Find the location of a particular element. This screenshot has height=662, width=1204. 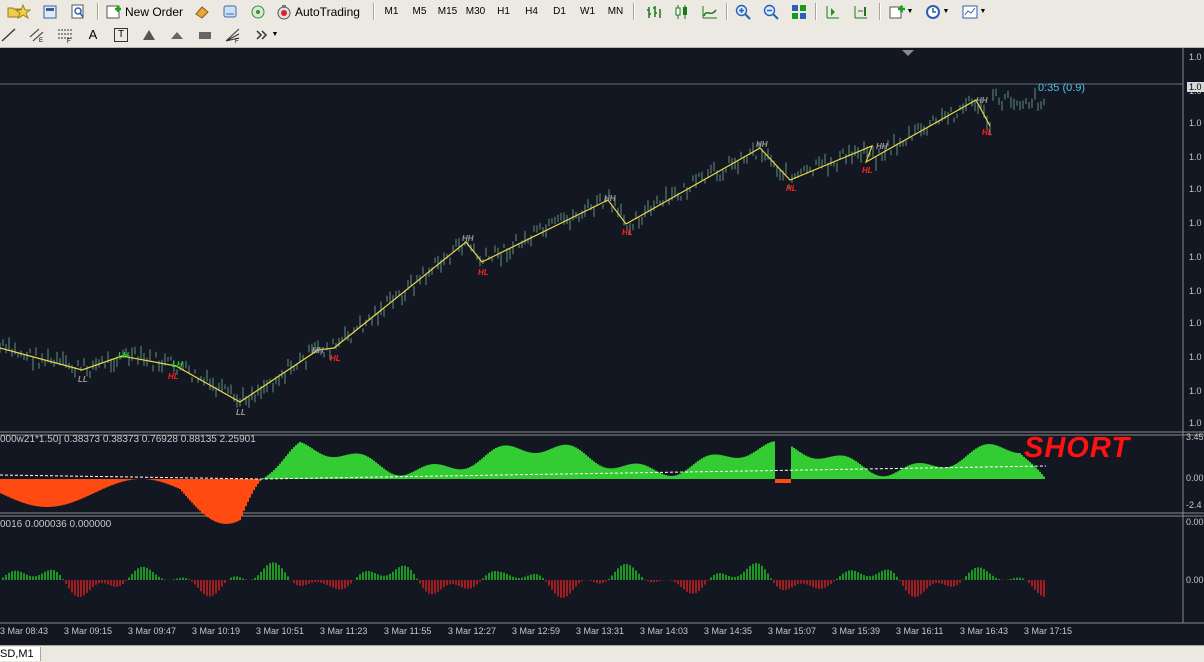

time-label: 3 Mar 10:51 is located at coordinates (280, 631).